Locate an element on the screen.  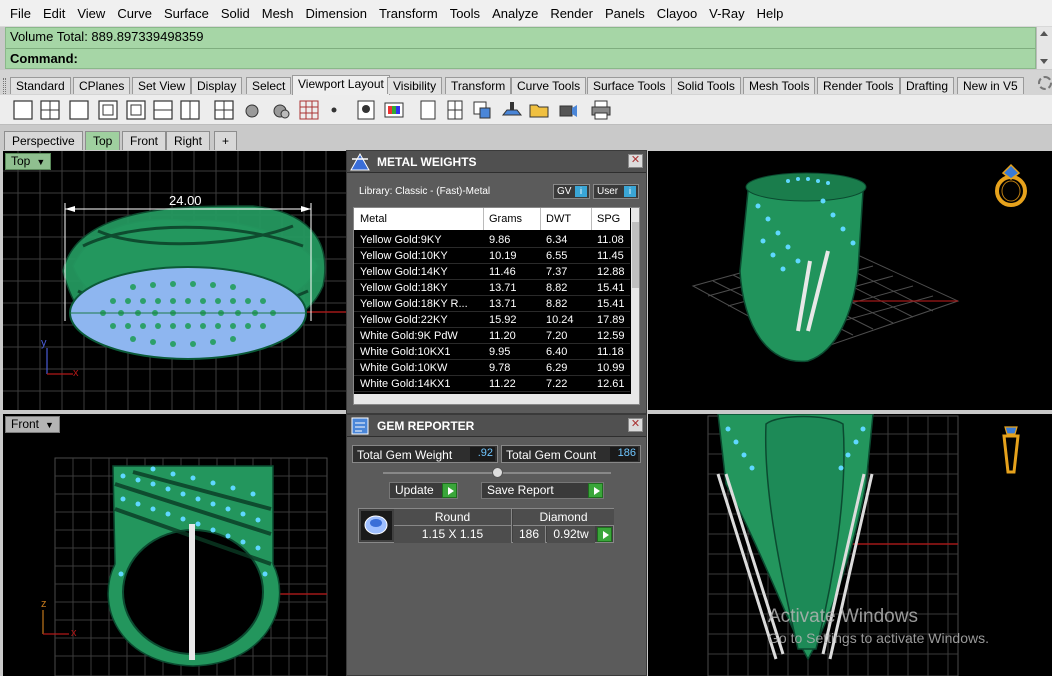
viewport-top-label: Top ▼ is located at coordinates (28, 161).